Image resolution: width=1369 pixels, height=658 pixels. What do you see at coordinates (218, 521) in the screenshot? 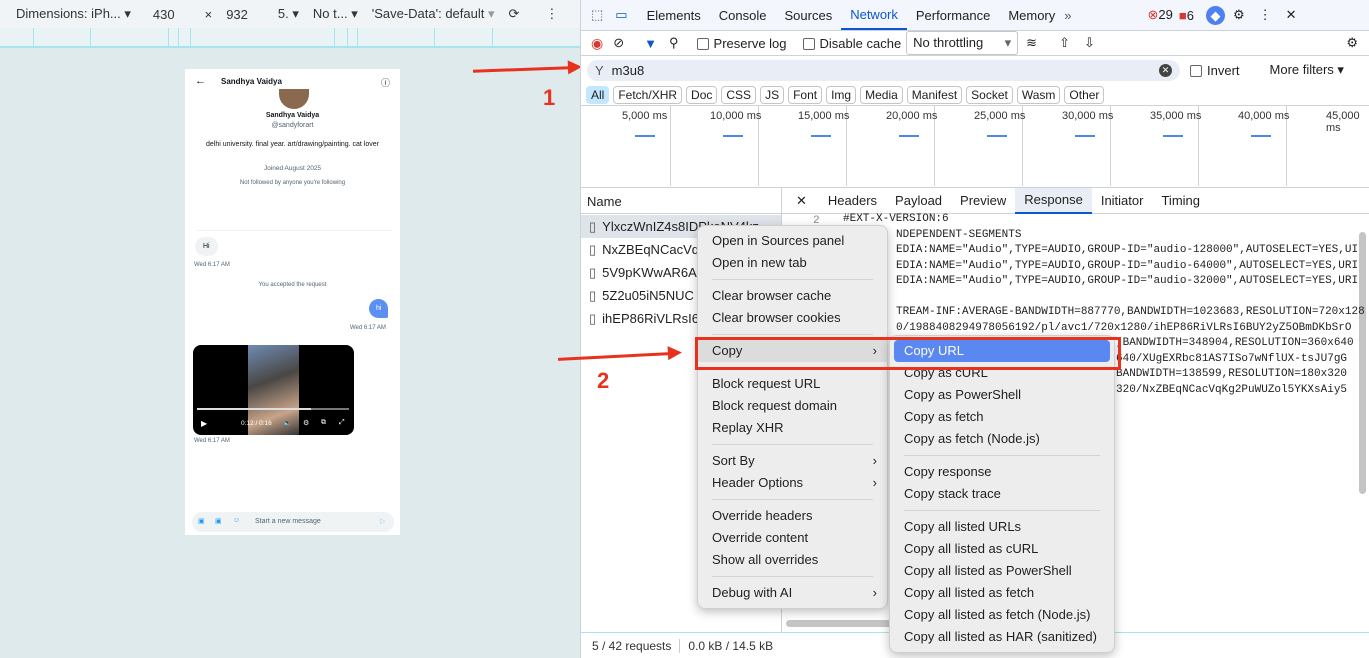
I see `gif-icon: ▣` at bounding box center [218, 521].